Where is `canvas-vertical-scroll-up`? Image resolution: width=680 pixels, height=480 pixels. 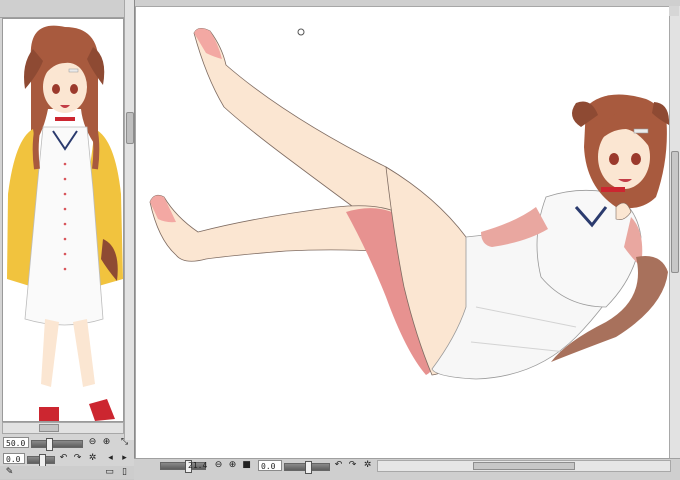
canvas-vertical-scroll-up is located at coordinates (674, 11).